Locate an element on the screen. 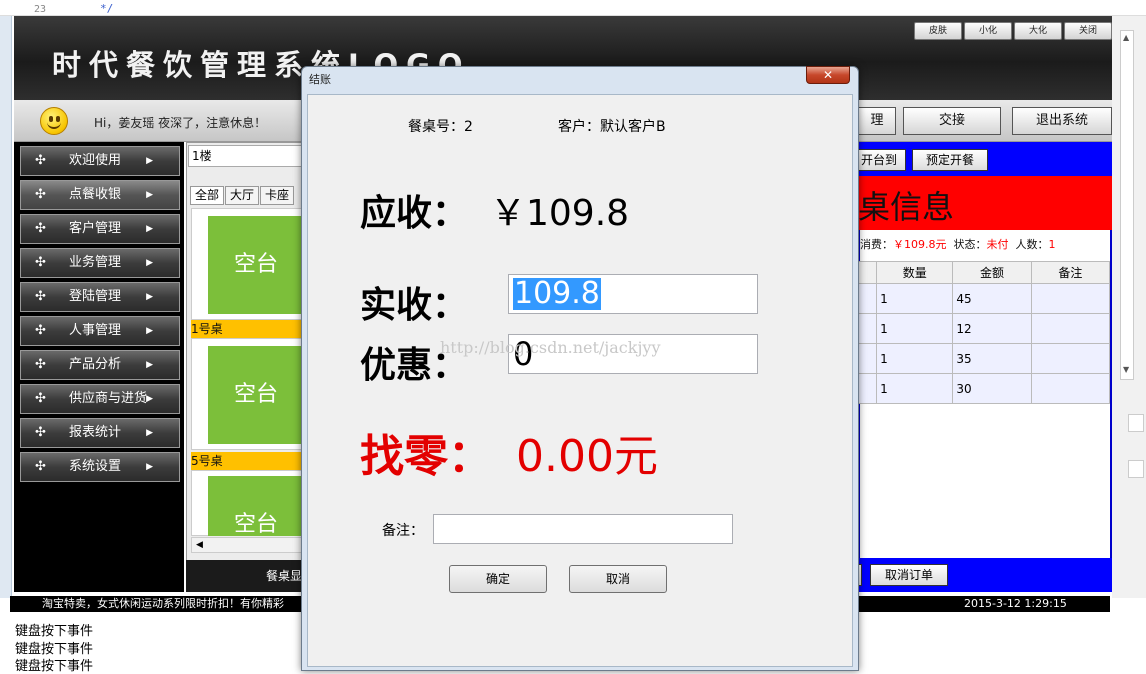  editor-vertical-scrollbar: ▲ ▼ is located at coordinates (1127, 205).